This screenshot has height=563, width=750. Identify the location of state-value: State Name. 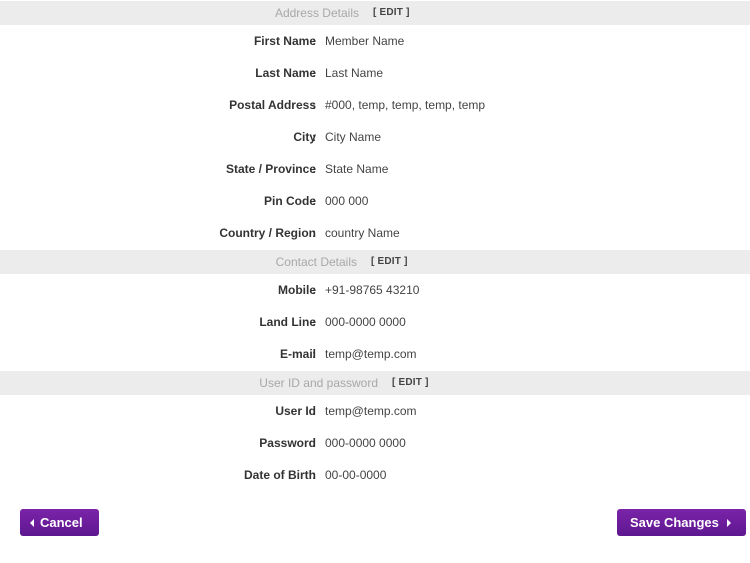
(357, 169).